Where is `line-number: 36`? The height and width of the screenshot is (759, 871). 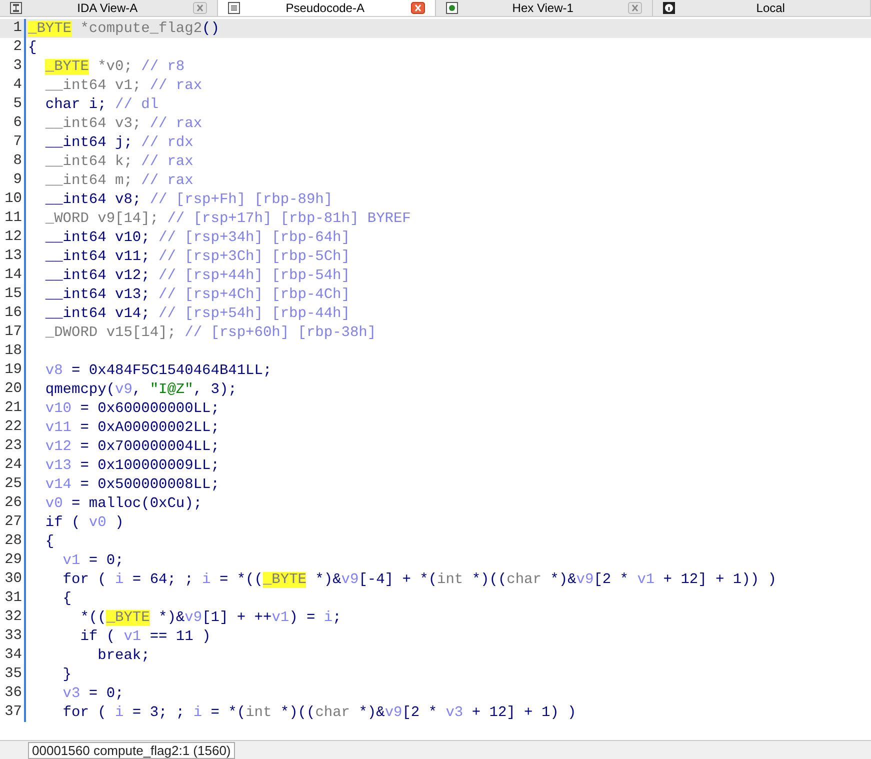
line-number: 36 is located at coordinates (13, 693).